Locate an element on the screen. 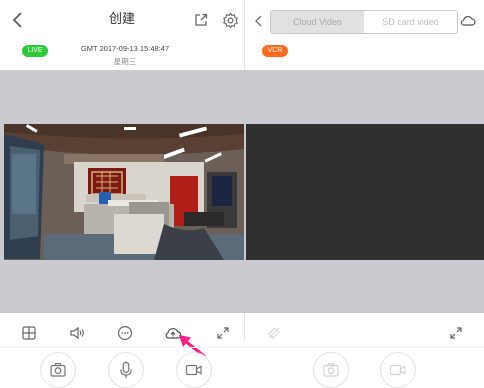  snapshot-button is located at coordinates (58, 370).